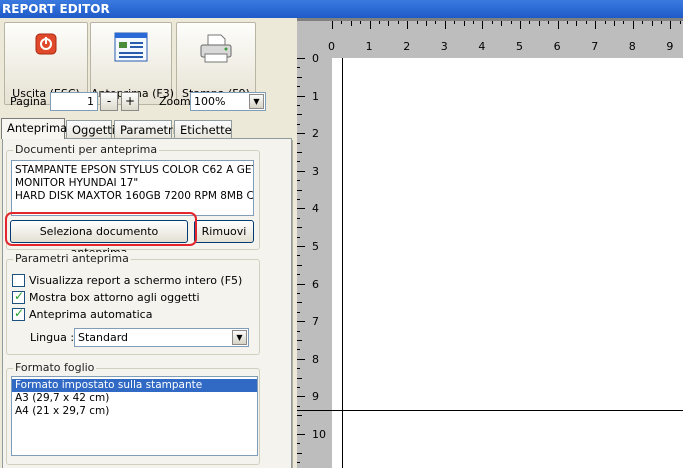 The height and width of the screenshot is (468, 683). What do you see at coordinates (444, 46) in the screenshot?
I see `ruler-label: 3` at bounding box center [444, 46].